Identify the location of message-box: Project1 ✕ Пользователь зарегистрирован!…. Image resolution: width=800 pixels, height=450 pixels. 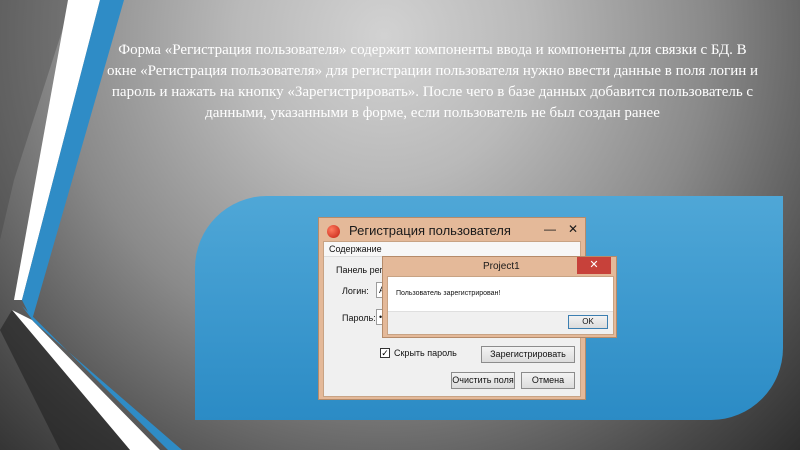
(499, 297).